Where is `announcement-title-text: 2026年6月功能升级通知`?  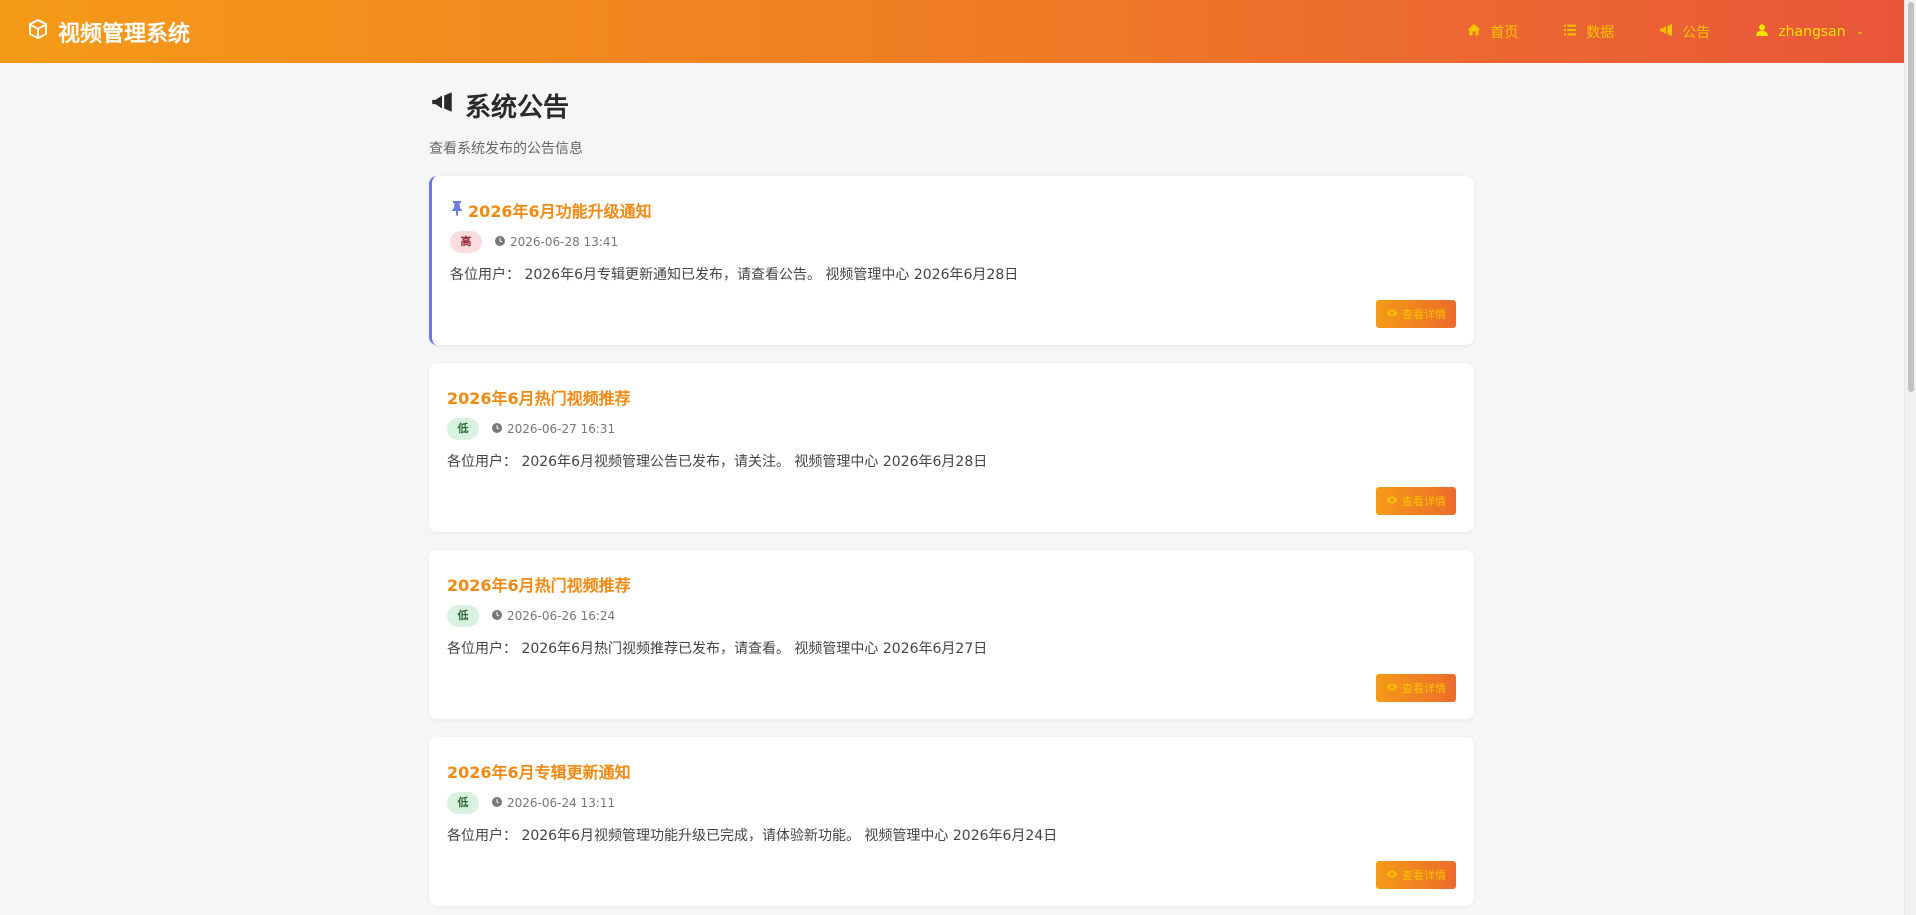
announcement-title-text: 2026年6月功能升级通知 is located at coordinates (560, 211).